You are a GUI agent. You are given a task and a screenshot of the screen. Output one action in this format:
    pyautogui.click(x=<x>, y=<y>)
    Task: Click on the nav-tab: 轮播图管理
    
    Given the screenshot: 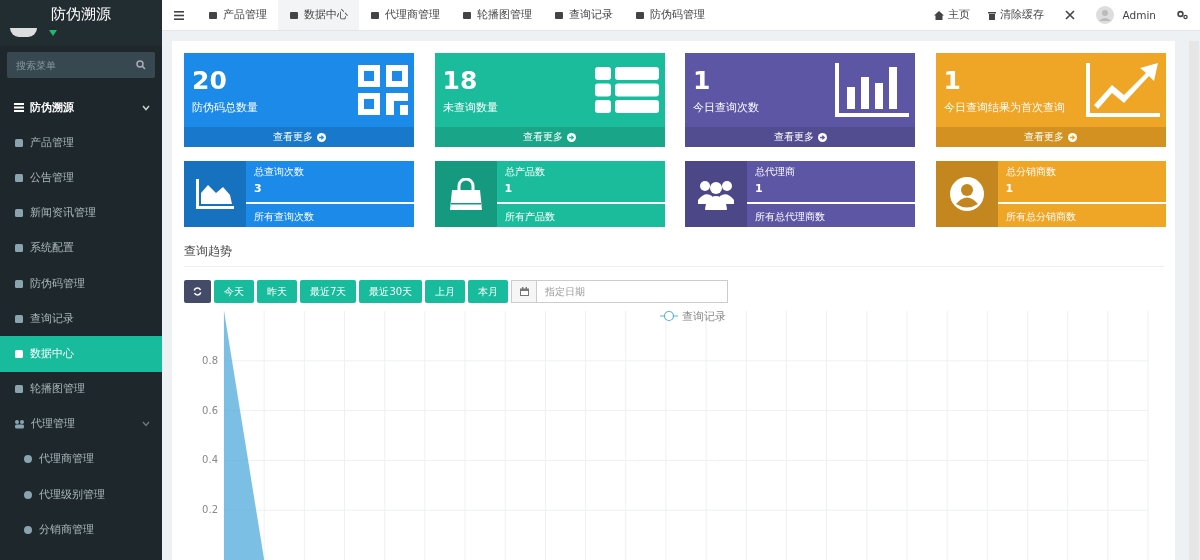 What is the action you would take?
    pyautogui.click(x=497, y=15)
    